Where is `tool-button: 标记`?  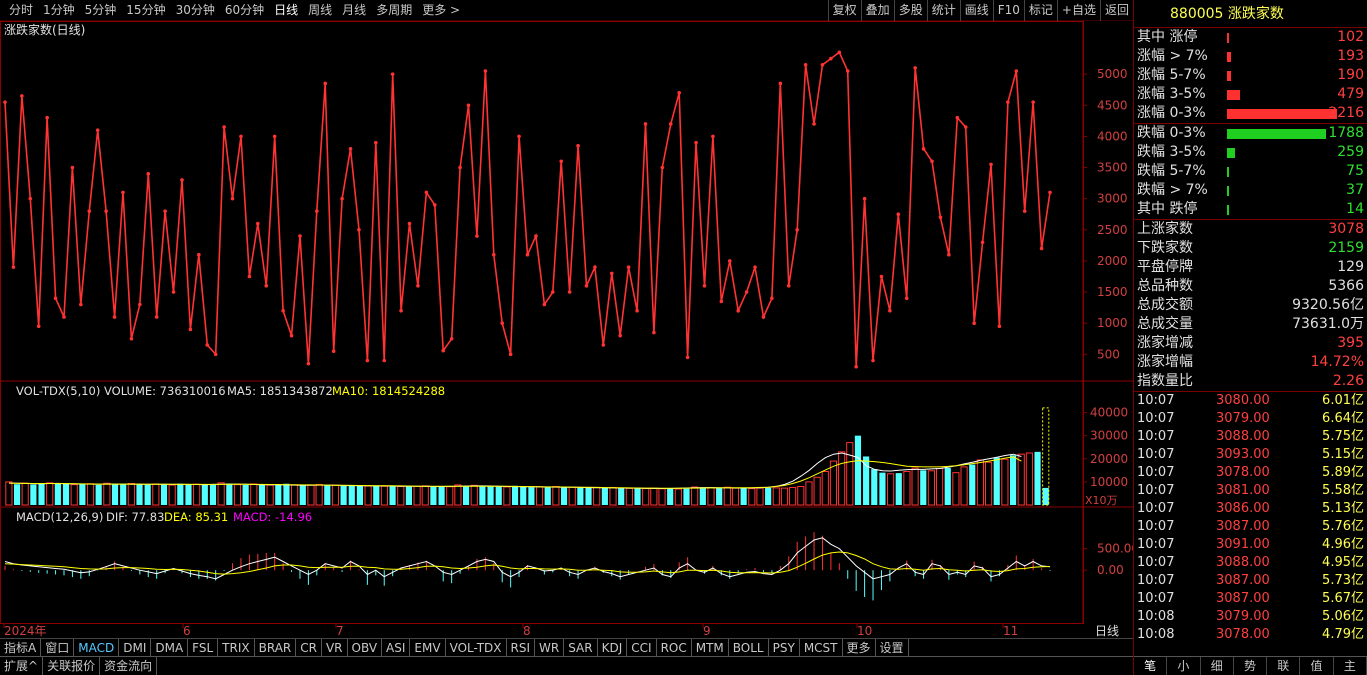 tool-button: 标记 is located at coordinates (1040, 10).